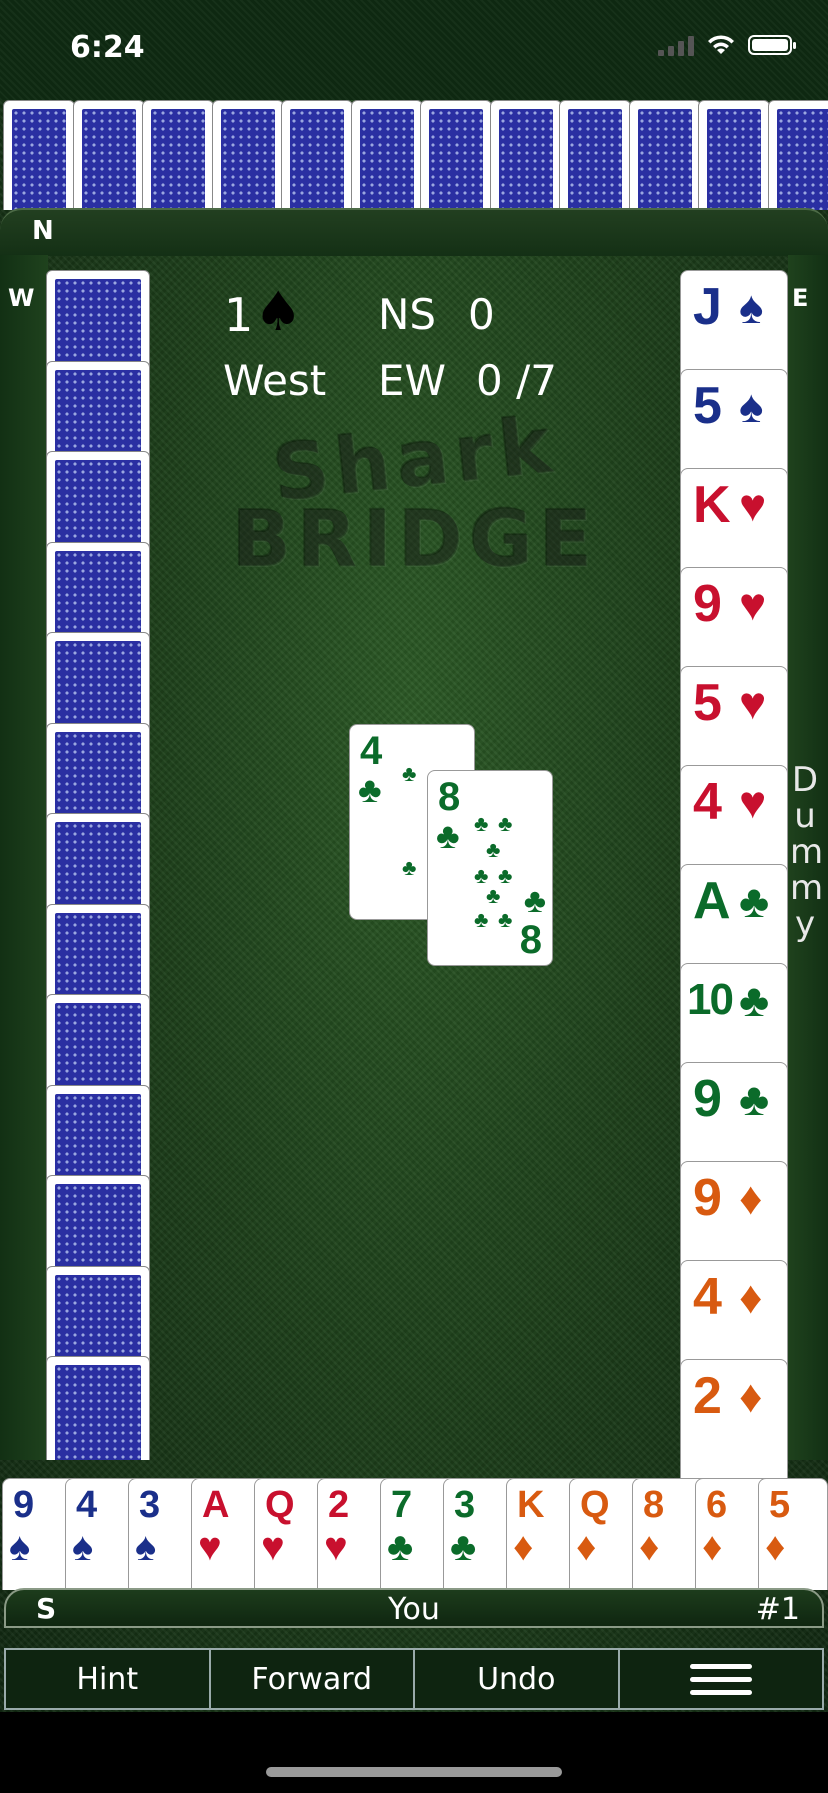 The width and height of the screenshot is (828, 1793). What do you see at coordinates (734, 1424) in the screenshot?
I see `east-card: 2 ♦` at bounding box center [734, 1424].